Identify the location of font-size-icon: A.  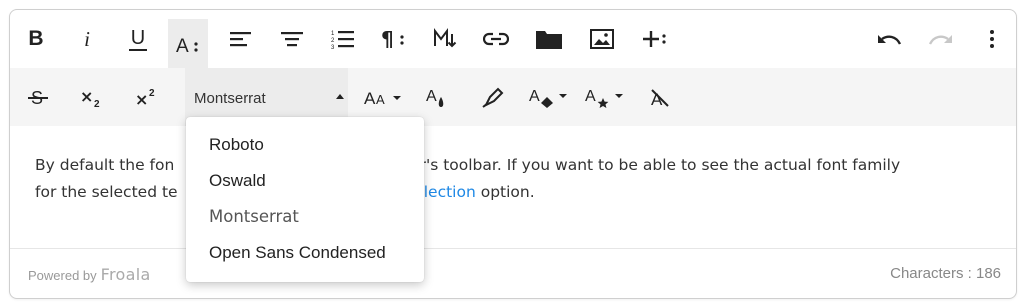
(187, 45).